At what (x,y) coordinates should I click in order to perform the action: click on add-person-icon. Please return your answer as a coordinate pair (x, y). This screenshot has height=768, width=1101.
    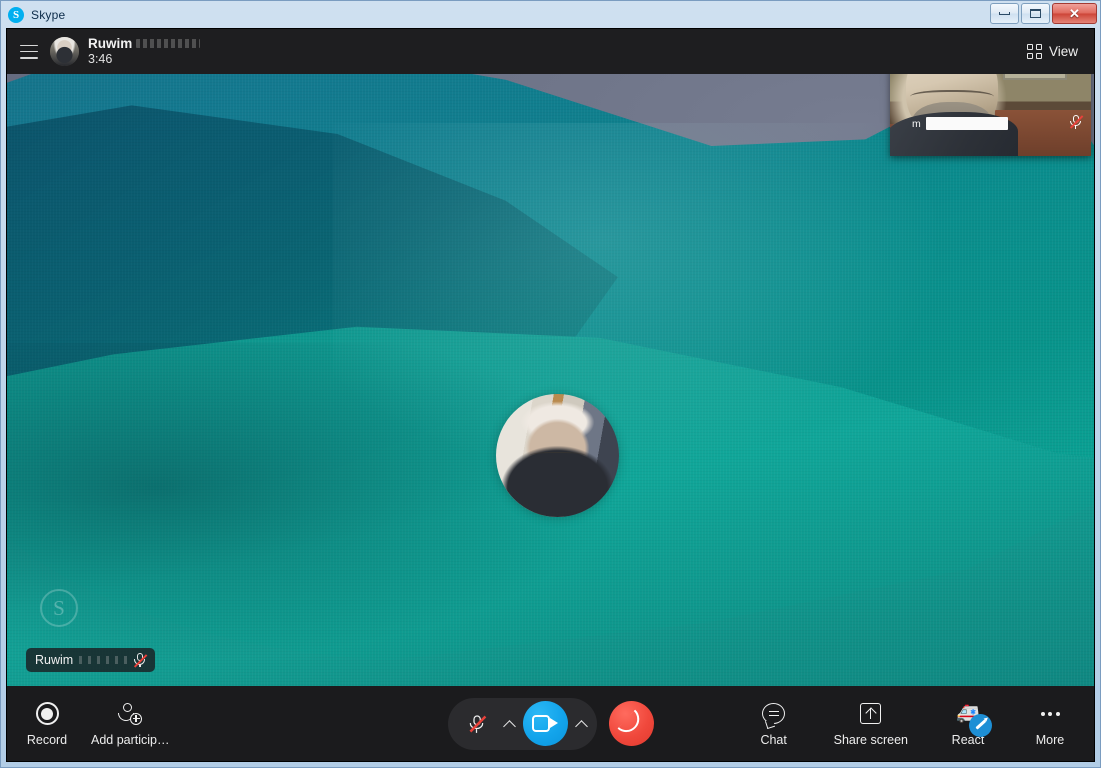
    Looking at the image, I should click on (130, 714).